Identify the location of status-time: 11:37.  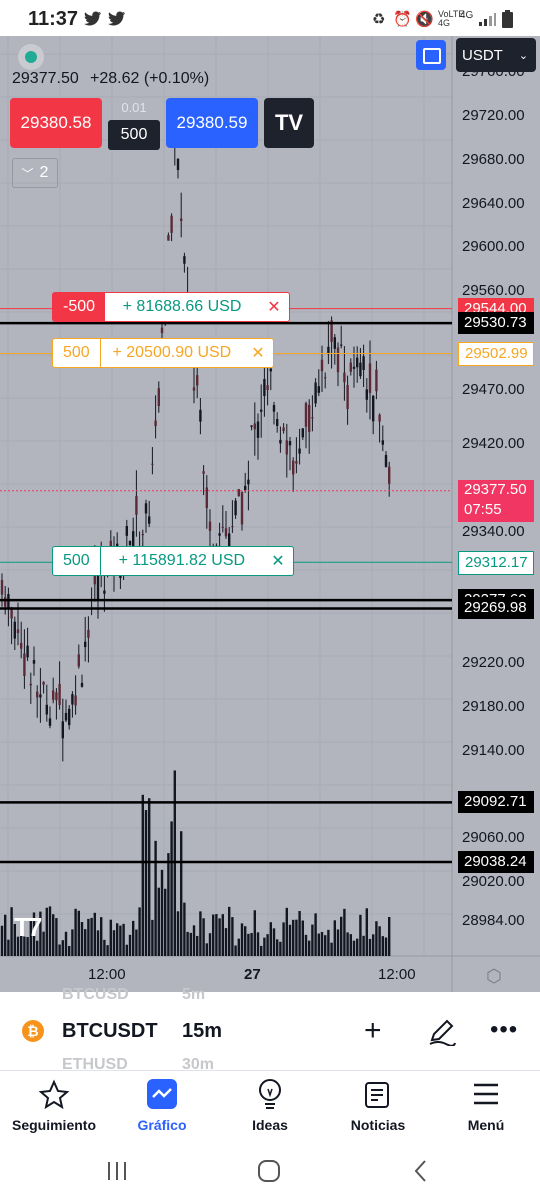
(53, 19).